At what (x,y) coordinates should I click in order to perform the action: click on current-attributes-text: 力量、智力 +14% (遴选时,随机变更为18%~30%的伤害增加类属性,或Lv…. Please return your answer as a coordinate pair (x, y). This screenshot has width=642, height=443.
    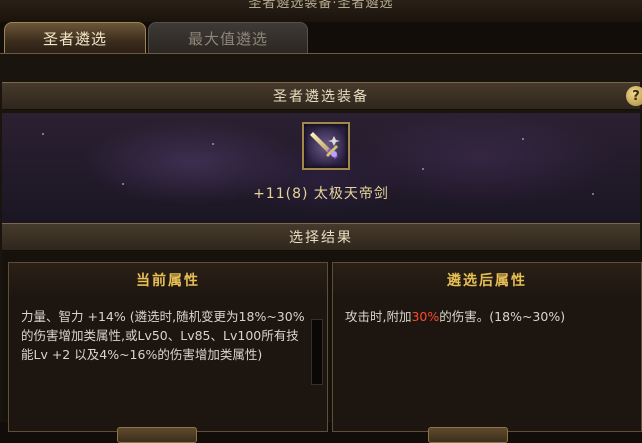
    Looking at the image, I should click on (163, 335).